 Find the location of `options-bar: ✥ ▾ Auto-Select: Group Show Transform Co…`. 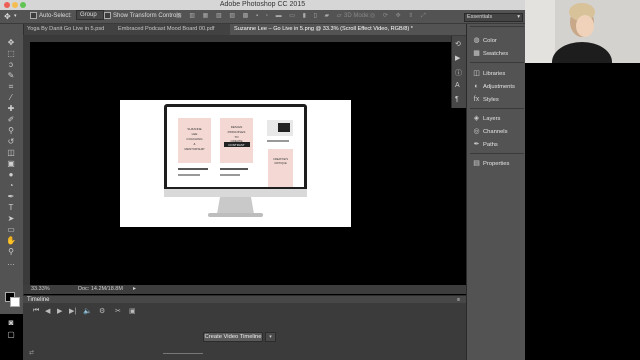

options-bar: ✥ ▾ Auto-Select: Group Show Transform Co… is located at coordinates (262, 17).